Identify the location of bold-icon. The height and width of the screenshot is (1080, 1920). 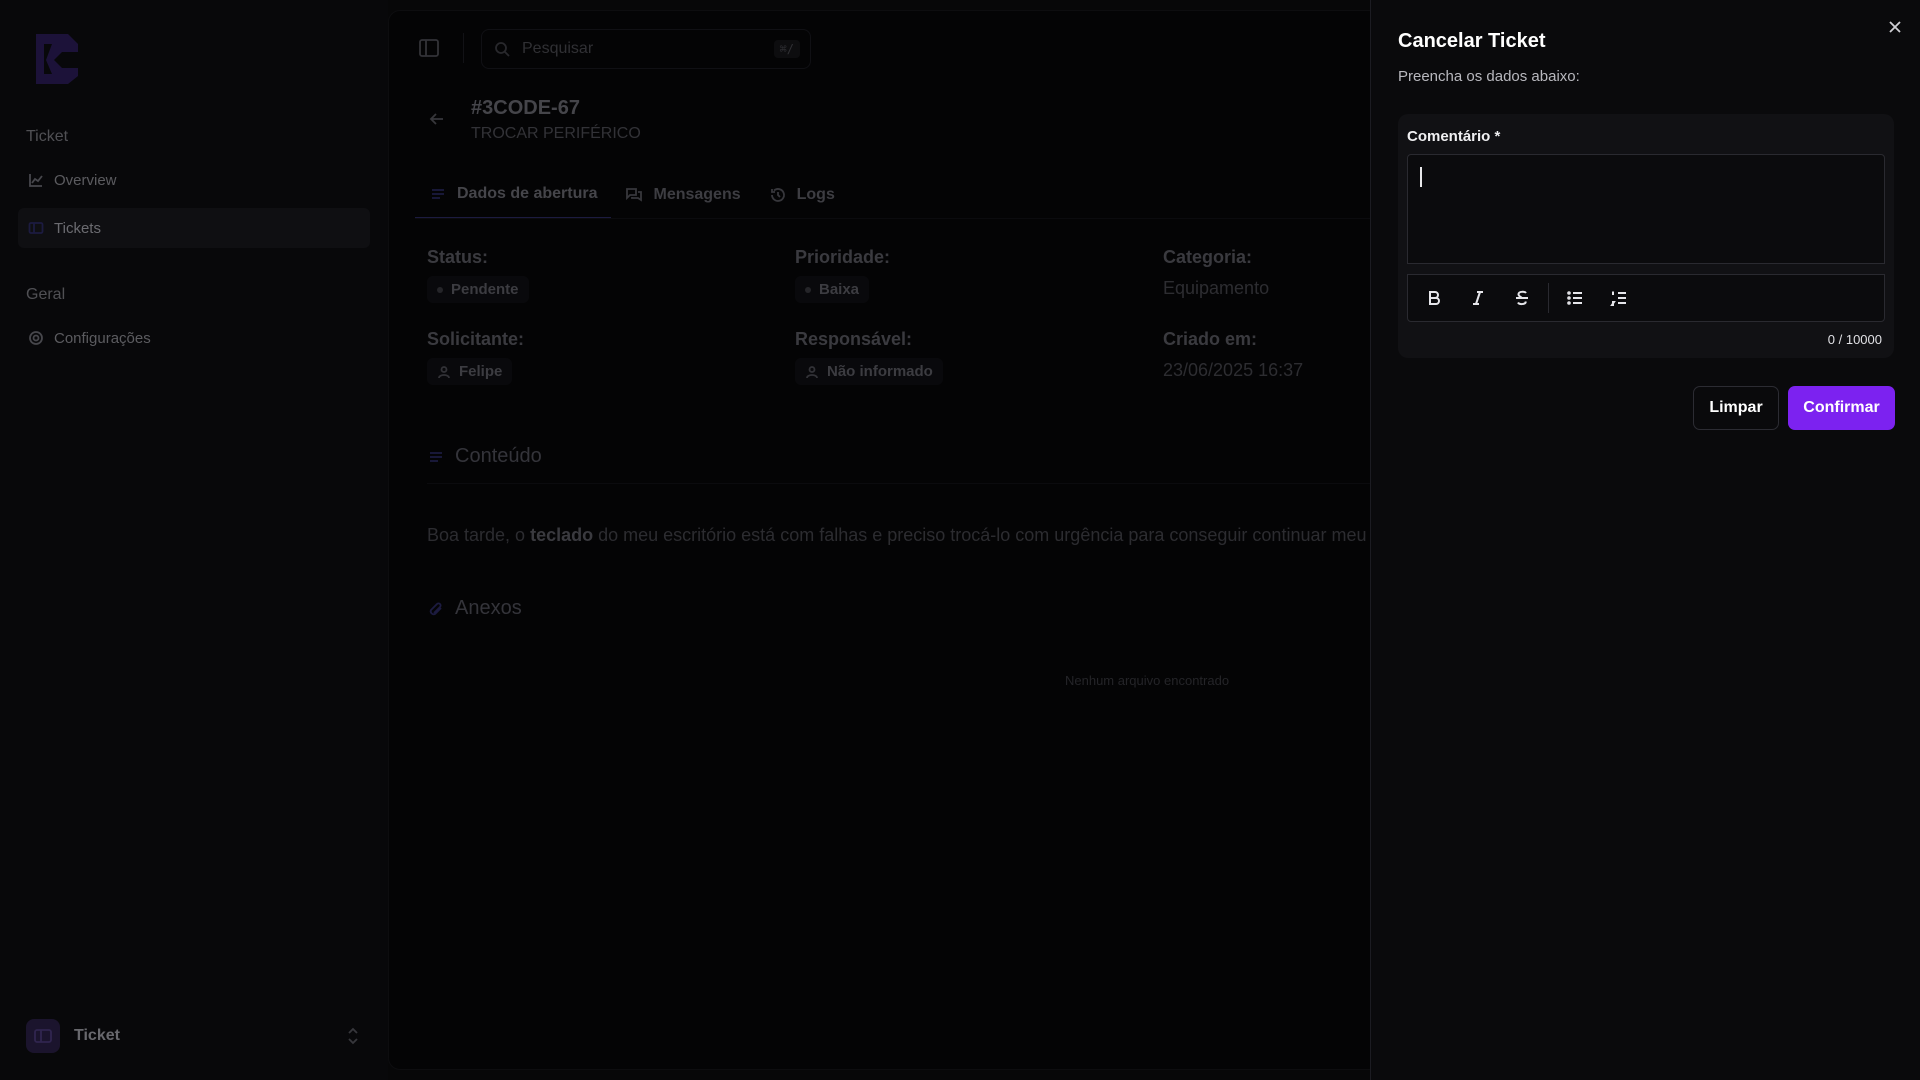
(1434, 298).